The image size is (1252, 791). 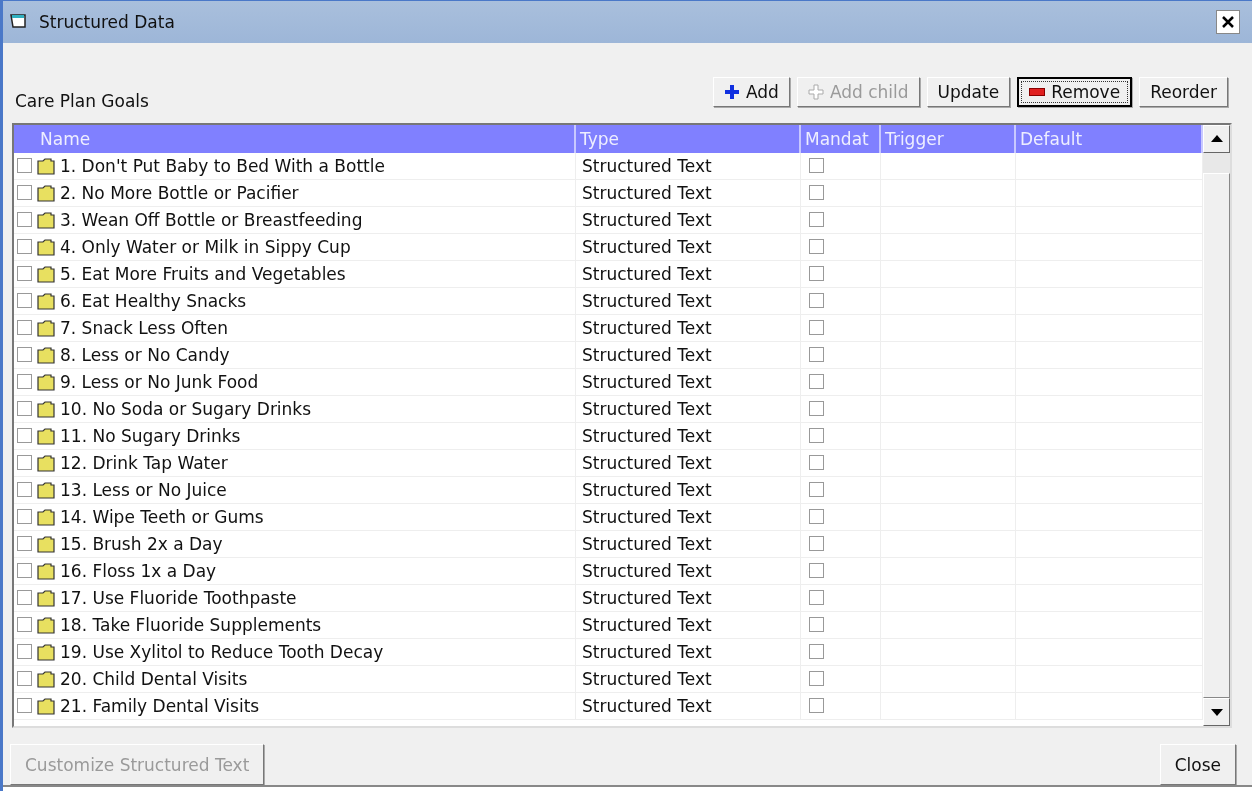 I want to click on scroll-up-button, so click(x=1216, y=138).